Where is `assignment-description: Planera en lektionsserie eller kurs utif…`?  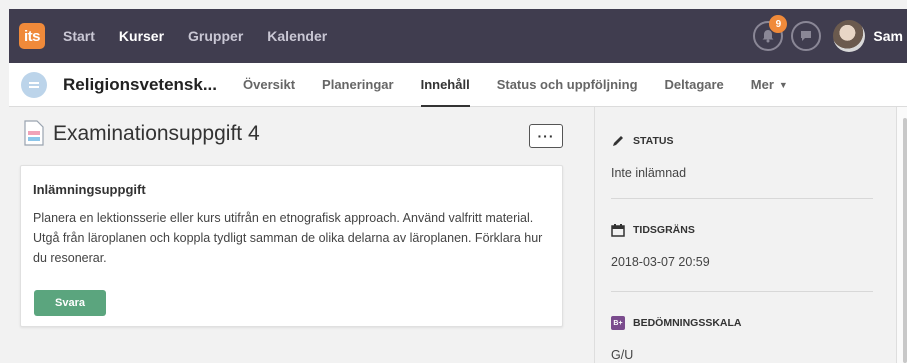
assignment-description: Planera en lektionsserie eller kurs utif… is located at coordinates (288, 238).